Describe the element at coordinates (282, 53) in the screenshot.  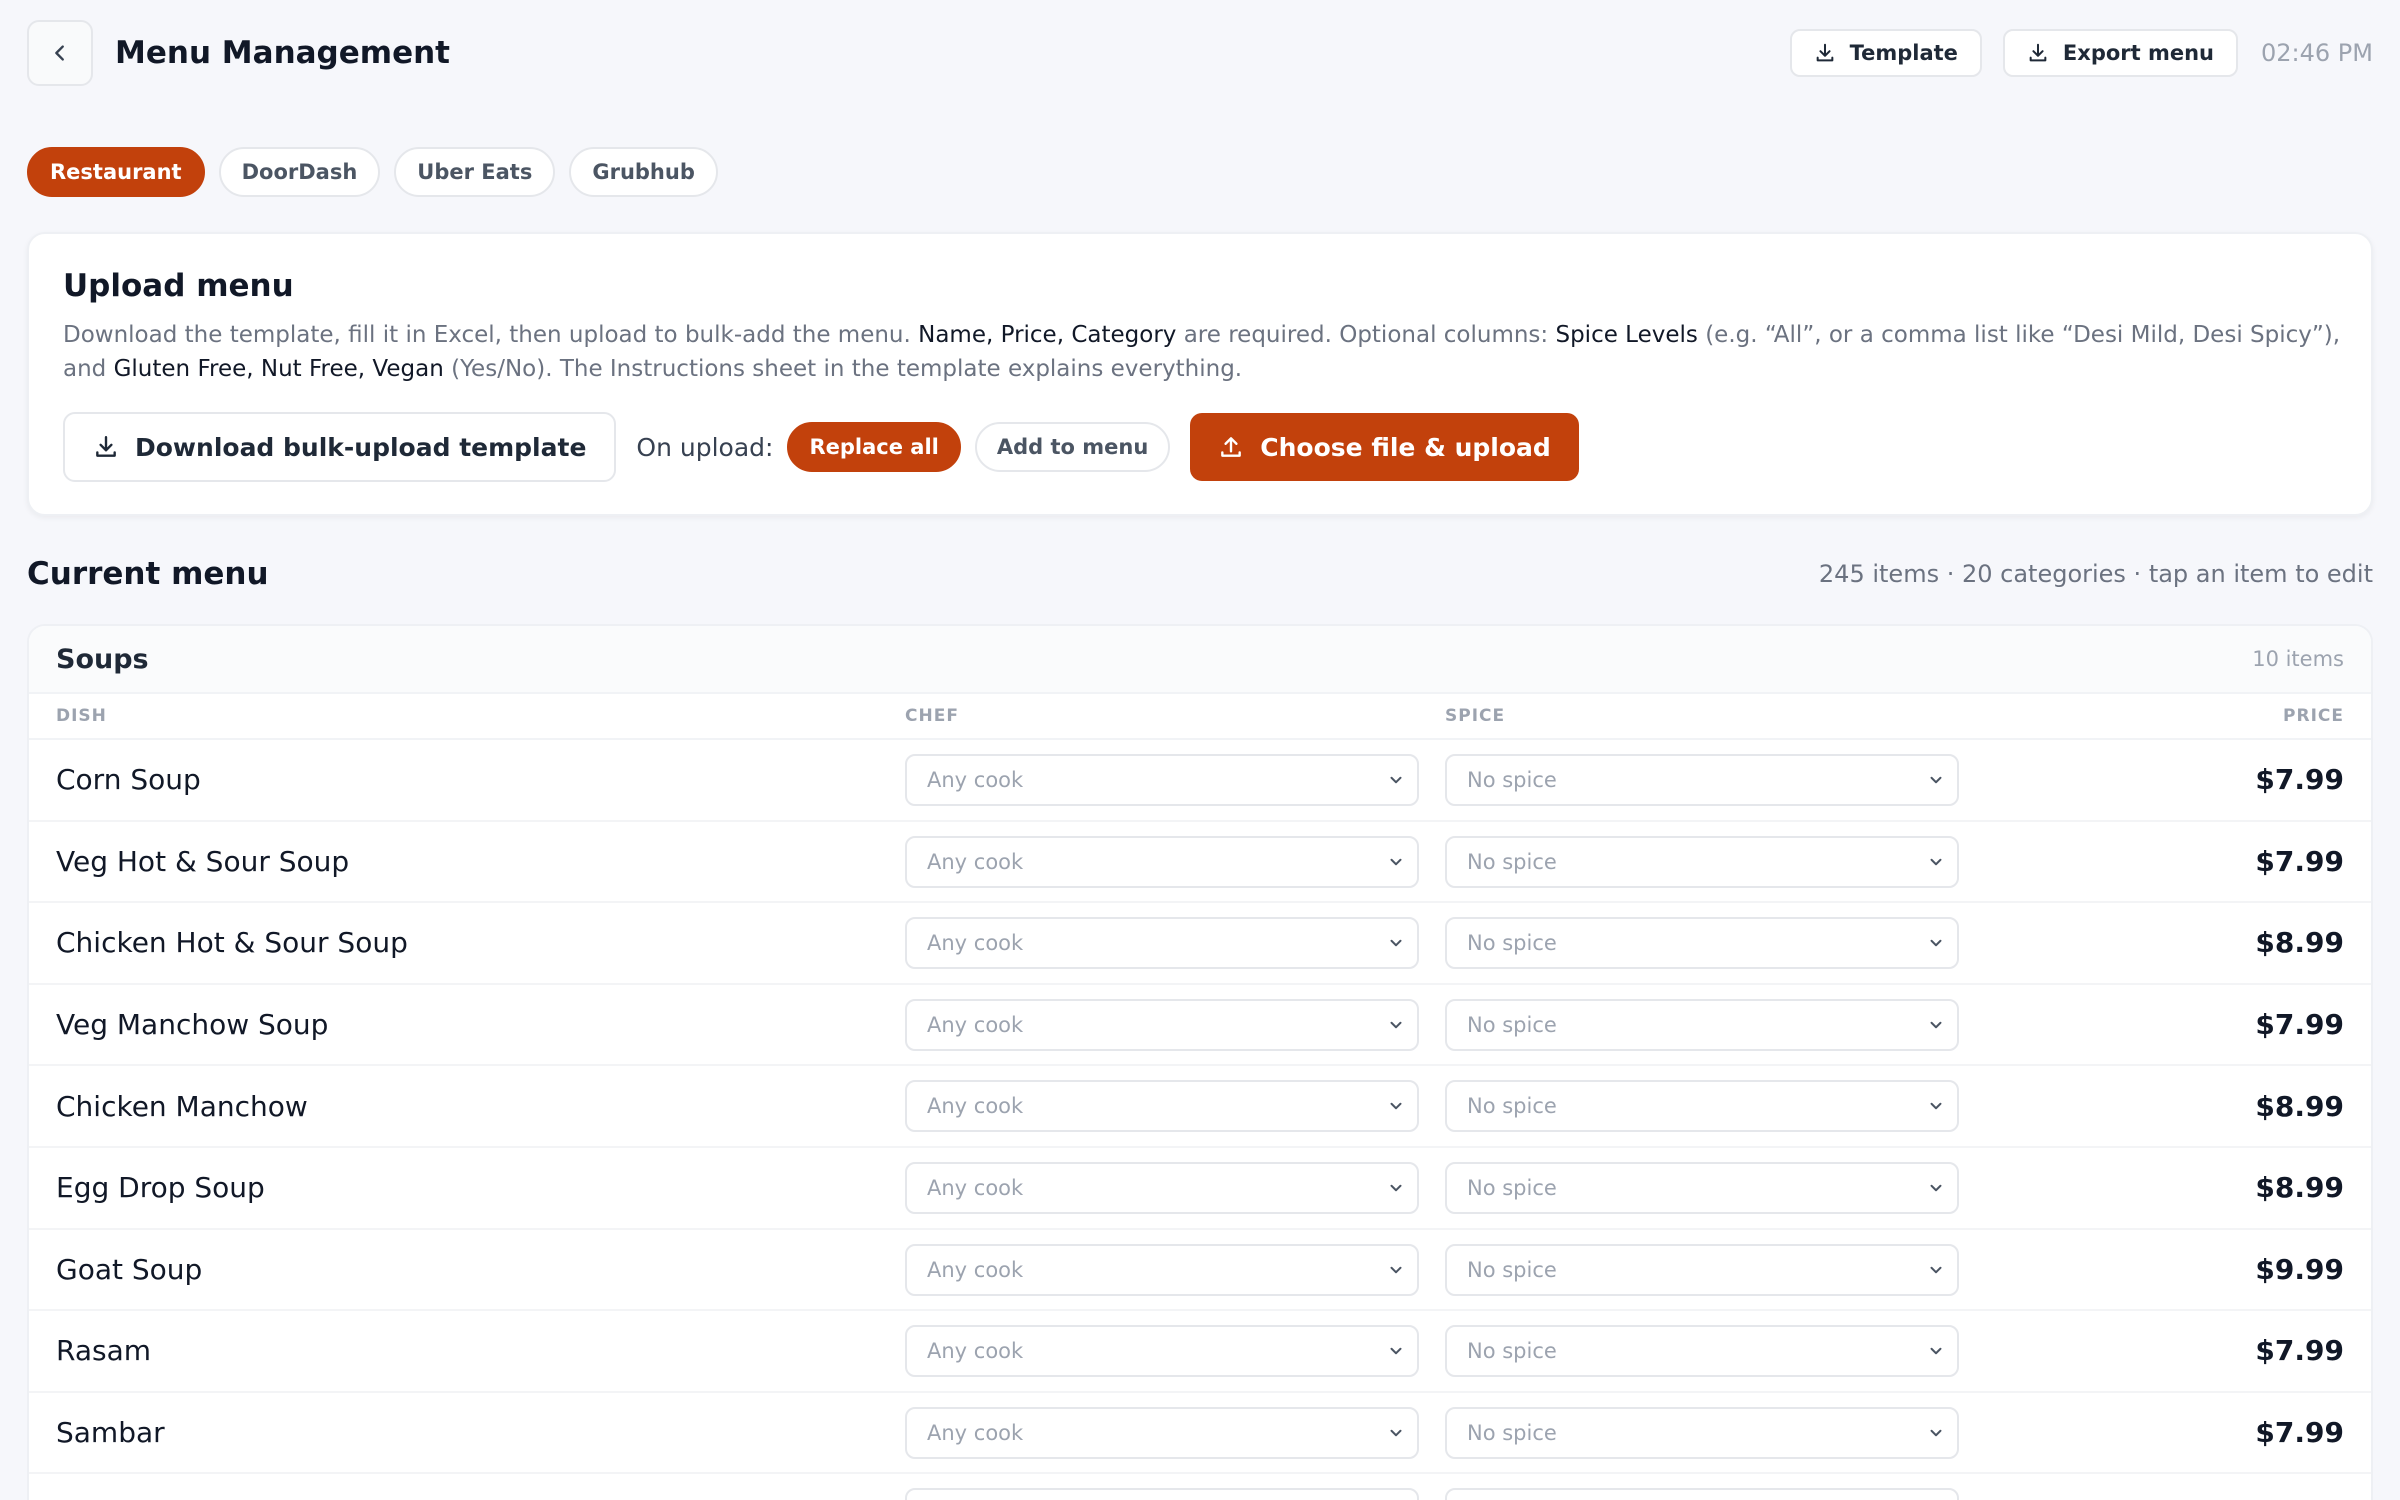
I see `page-title: Menu Management` at that location.